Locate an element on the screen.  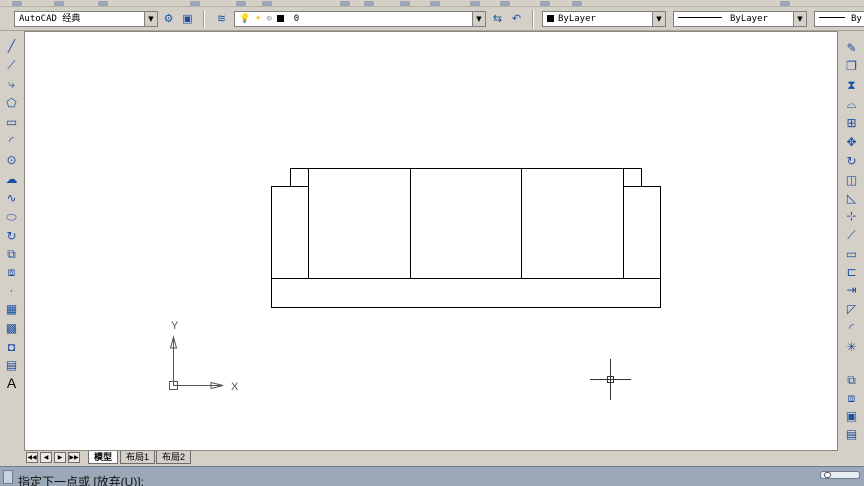
break-at-point-icon: ▭ is located at coordinates (851, 254).